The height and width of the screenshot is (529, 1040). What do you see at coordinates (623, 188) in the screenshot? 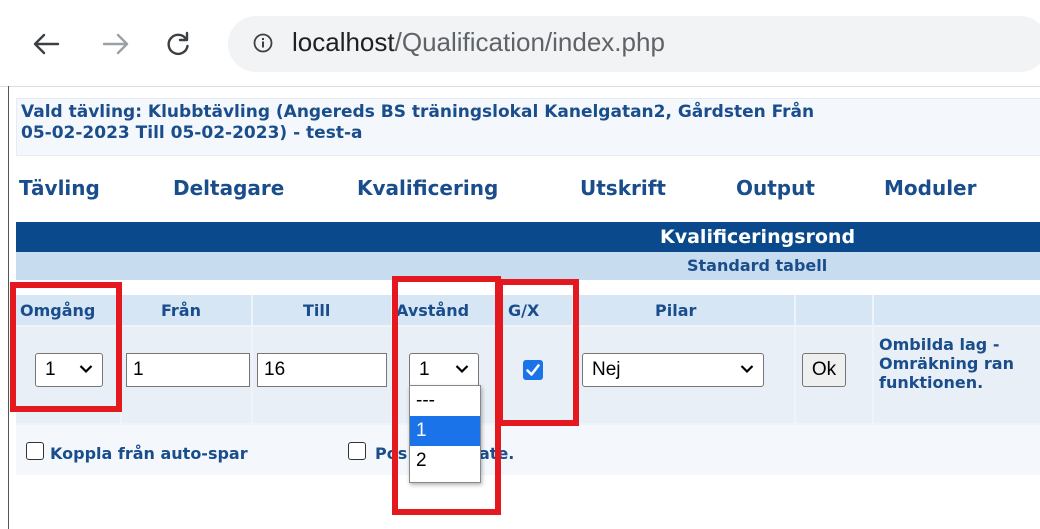
I see `menu-item-utskrift: Utskrift` at bounding box center [623, 188].